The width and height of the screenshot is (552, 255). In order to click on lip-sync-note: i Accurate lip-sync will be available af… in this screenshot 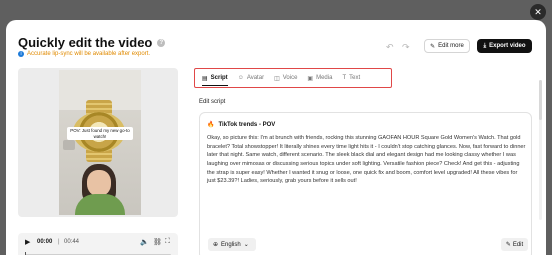, I will do `click(84, 54)`.